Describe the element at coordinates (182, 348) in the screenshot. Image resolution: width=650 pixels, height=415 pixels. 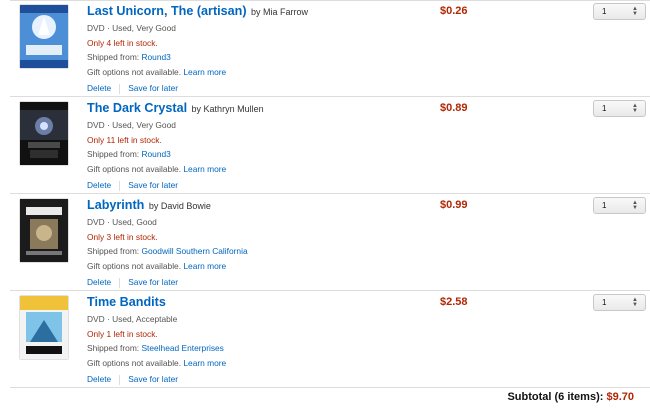
I see `seller-link: Steelhead Enterprises` at that location.